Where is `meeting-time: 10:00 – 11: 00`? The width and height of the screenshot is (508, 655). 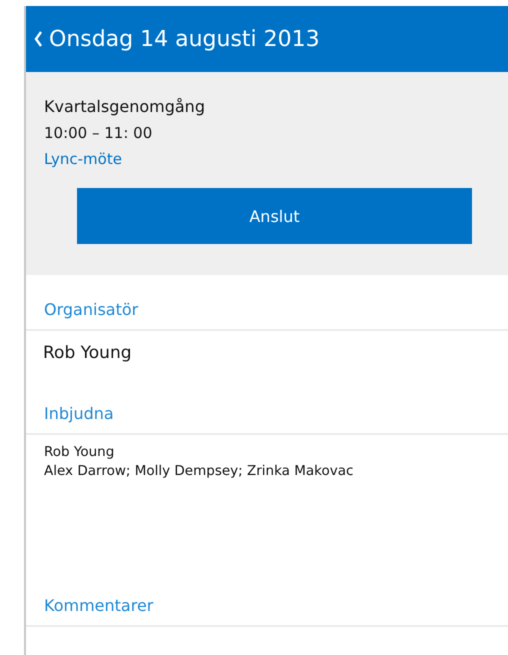
meeting-time: 10:00 – 11: 00 is located at coordinates (99, 133).